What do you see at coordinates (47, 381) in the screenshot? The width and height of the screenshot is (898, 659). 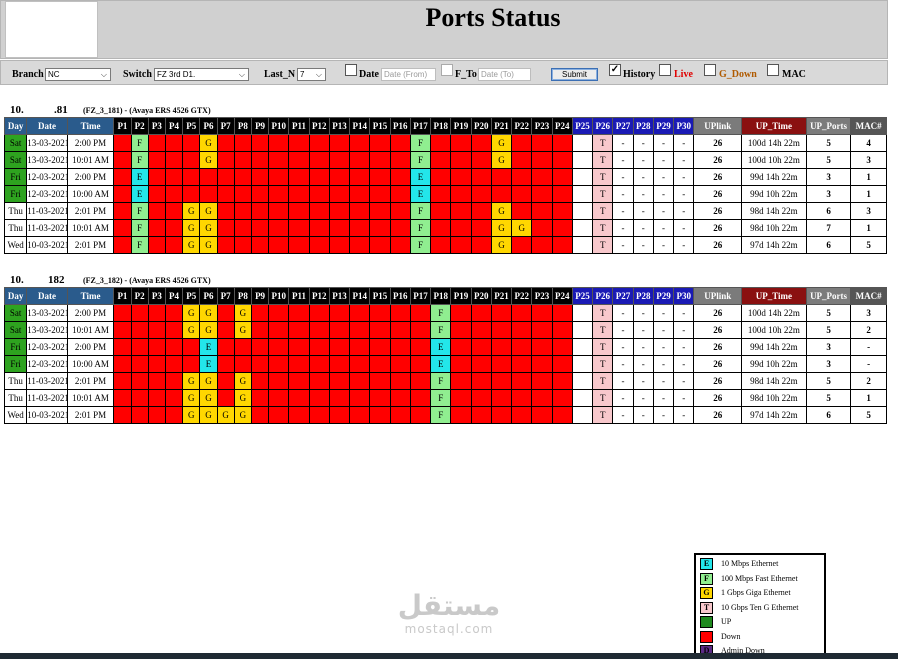 I see `date-cell: 11-03-2021` at bounding box center [47, 381].